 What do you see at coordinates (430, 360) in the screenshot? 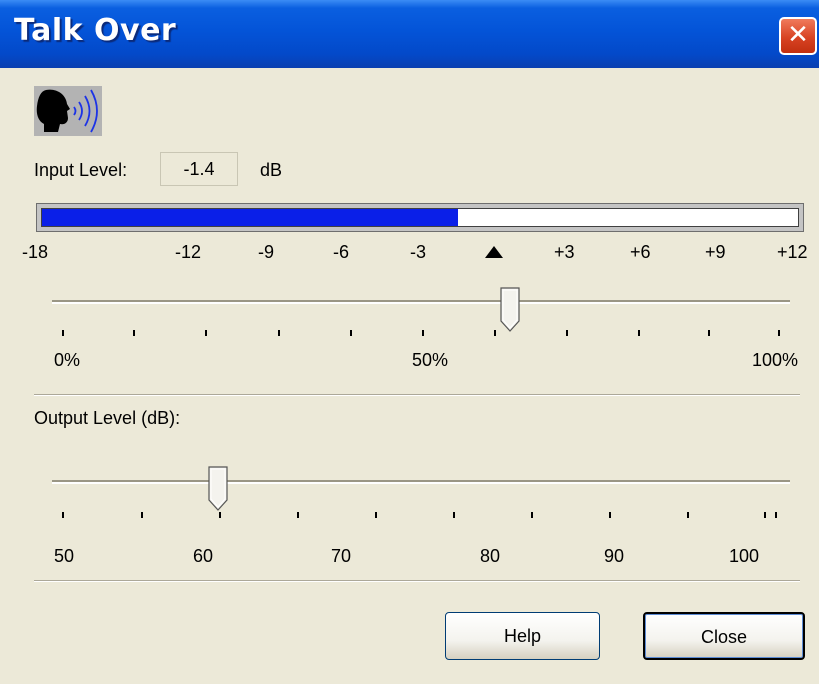
I see `threshold-scale-label: 50%` at bounding box center [430, 360].